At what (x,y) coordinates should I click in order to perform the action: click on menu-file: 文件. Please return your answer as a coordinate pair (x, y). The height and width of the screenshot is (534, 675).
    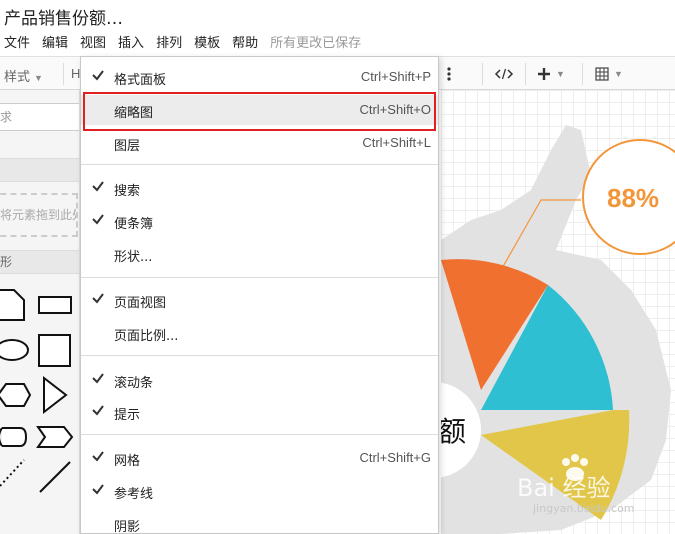
    Looking at the image, I should click on (18, 41).